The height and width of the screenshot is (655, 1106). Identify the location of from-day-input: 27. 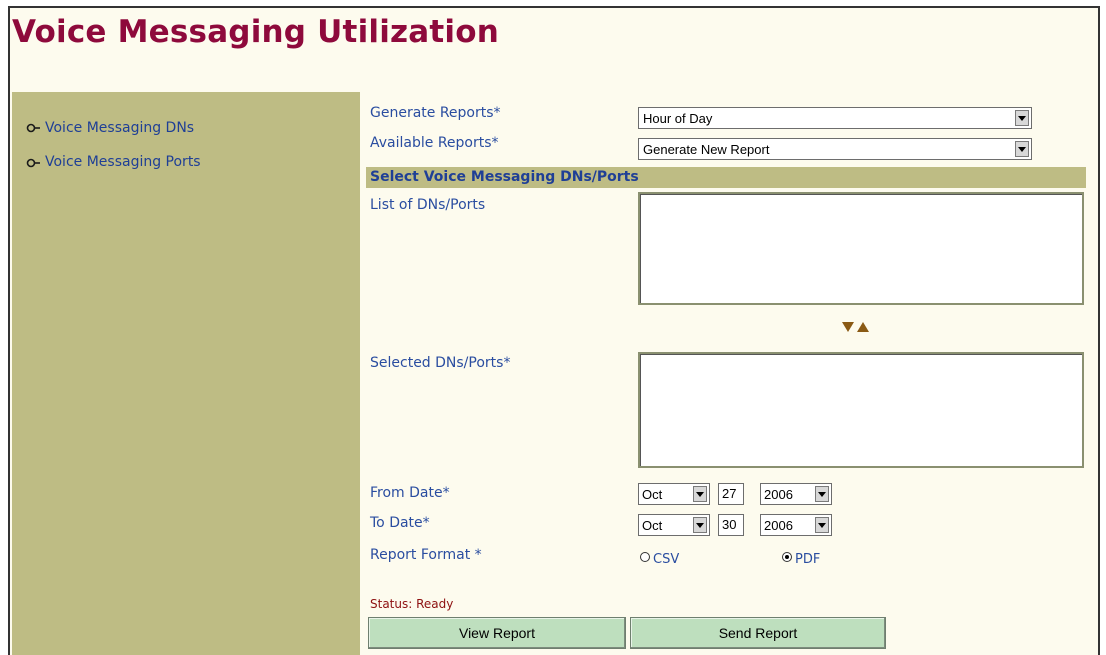
(731, 494).